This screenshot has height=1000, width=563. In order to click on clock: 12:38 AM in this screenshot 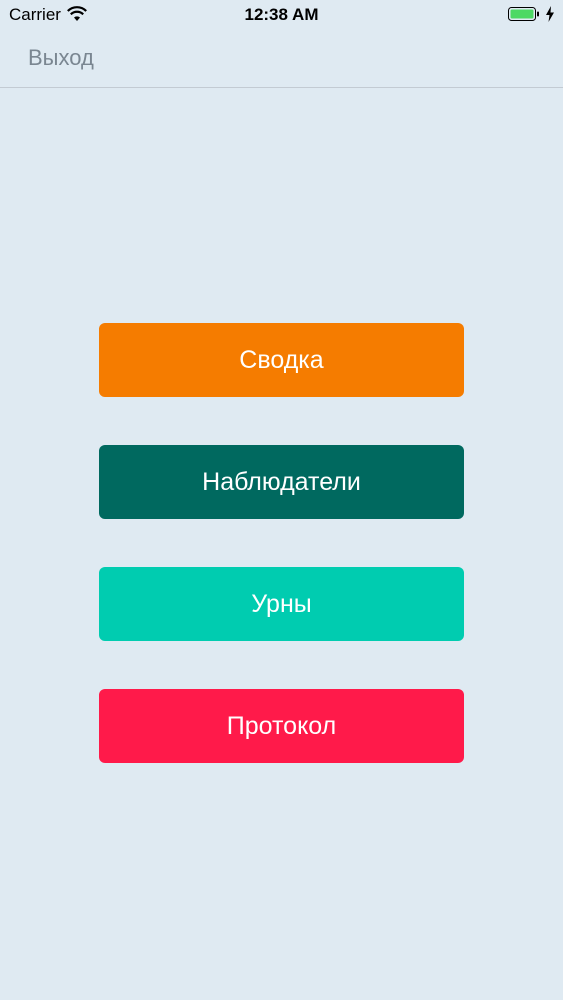, I will do `click(281, 14)`.